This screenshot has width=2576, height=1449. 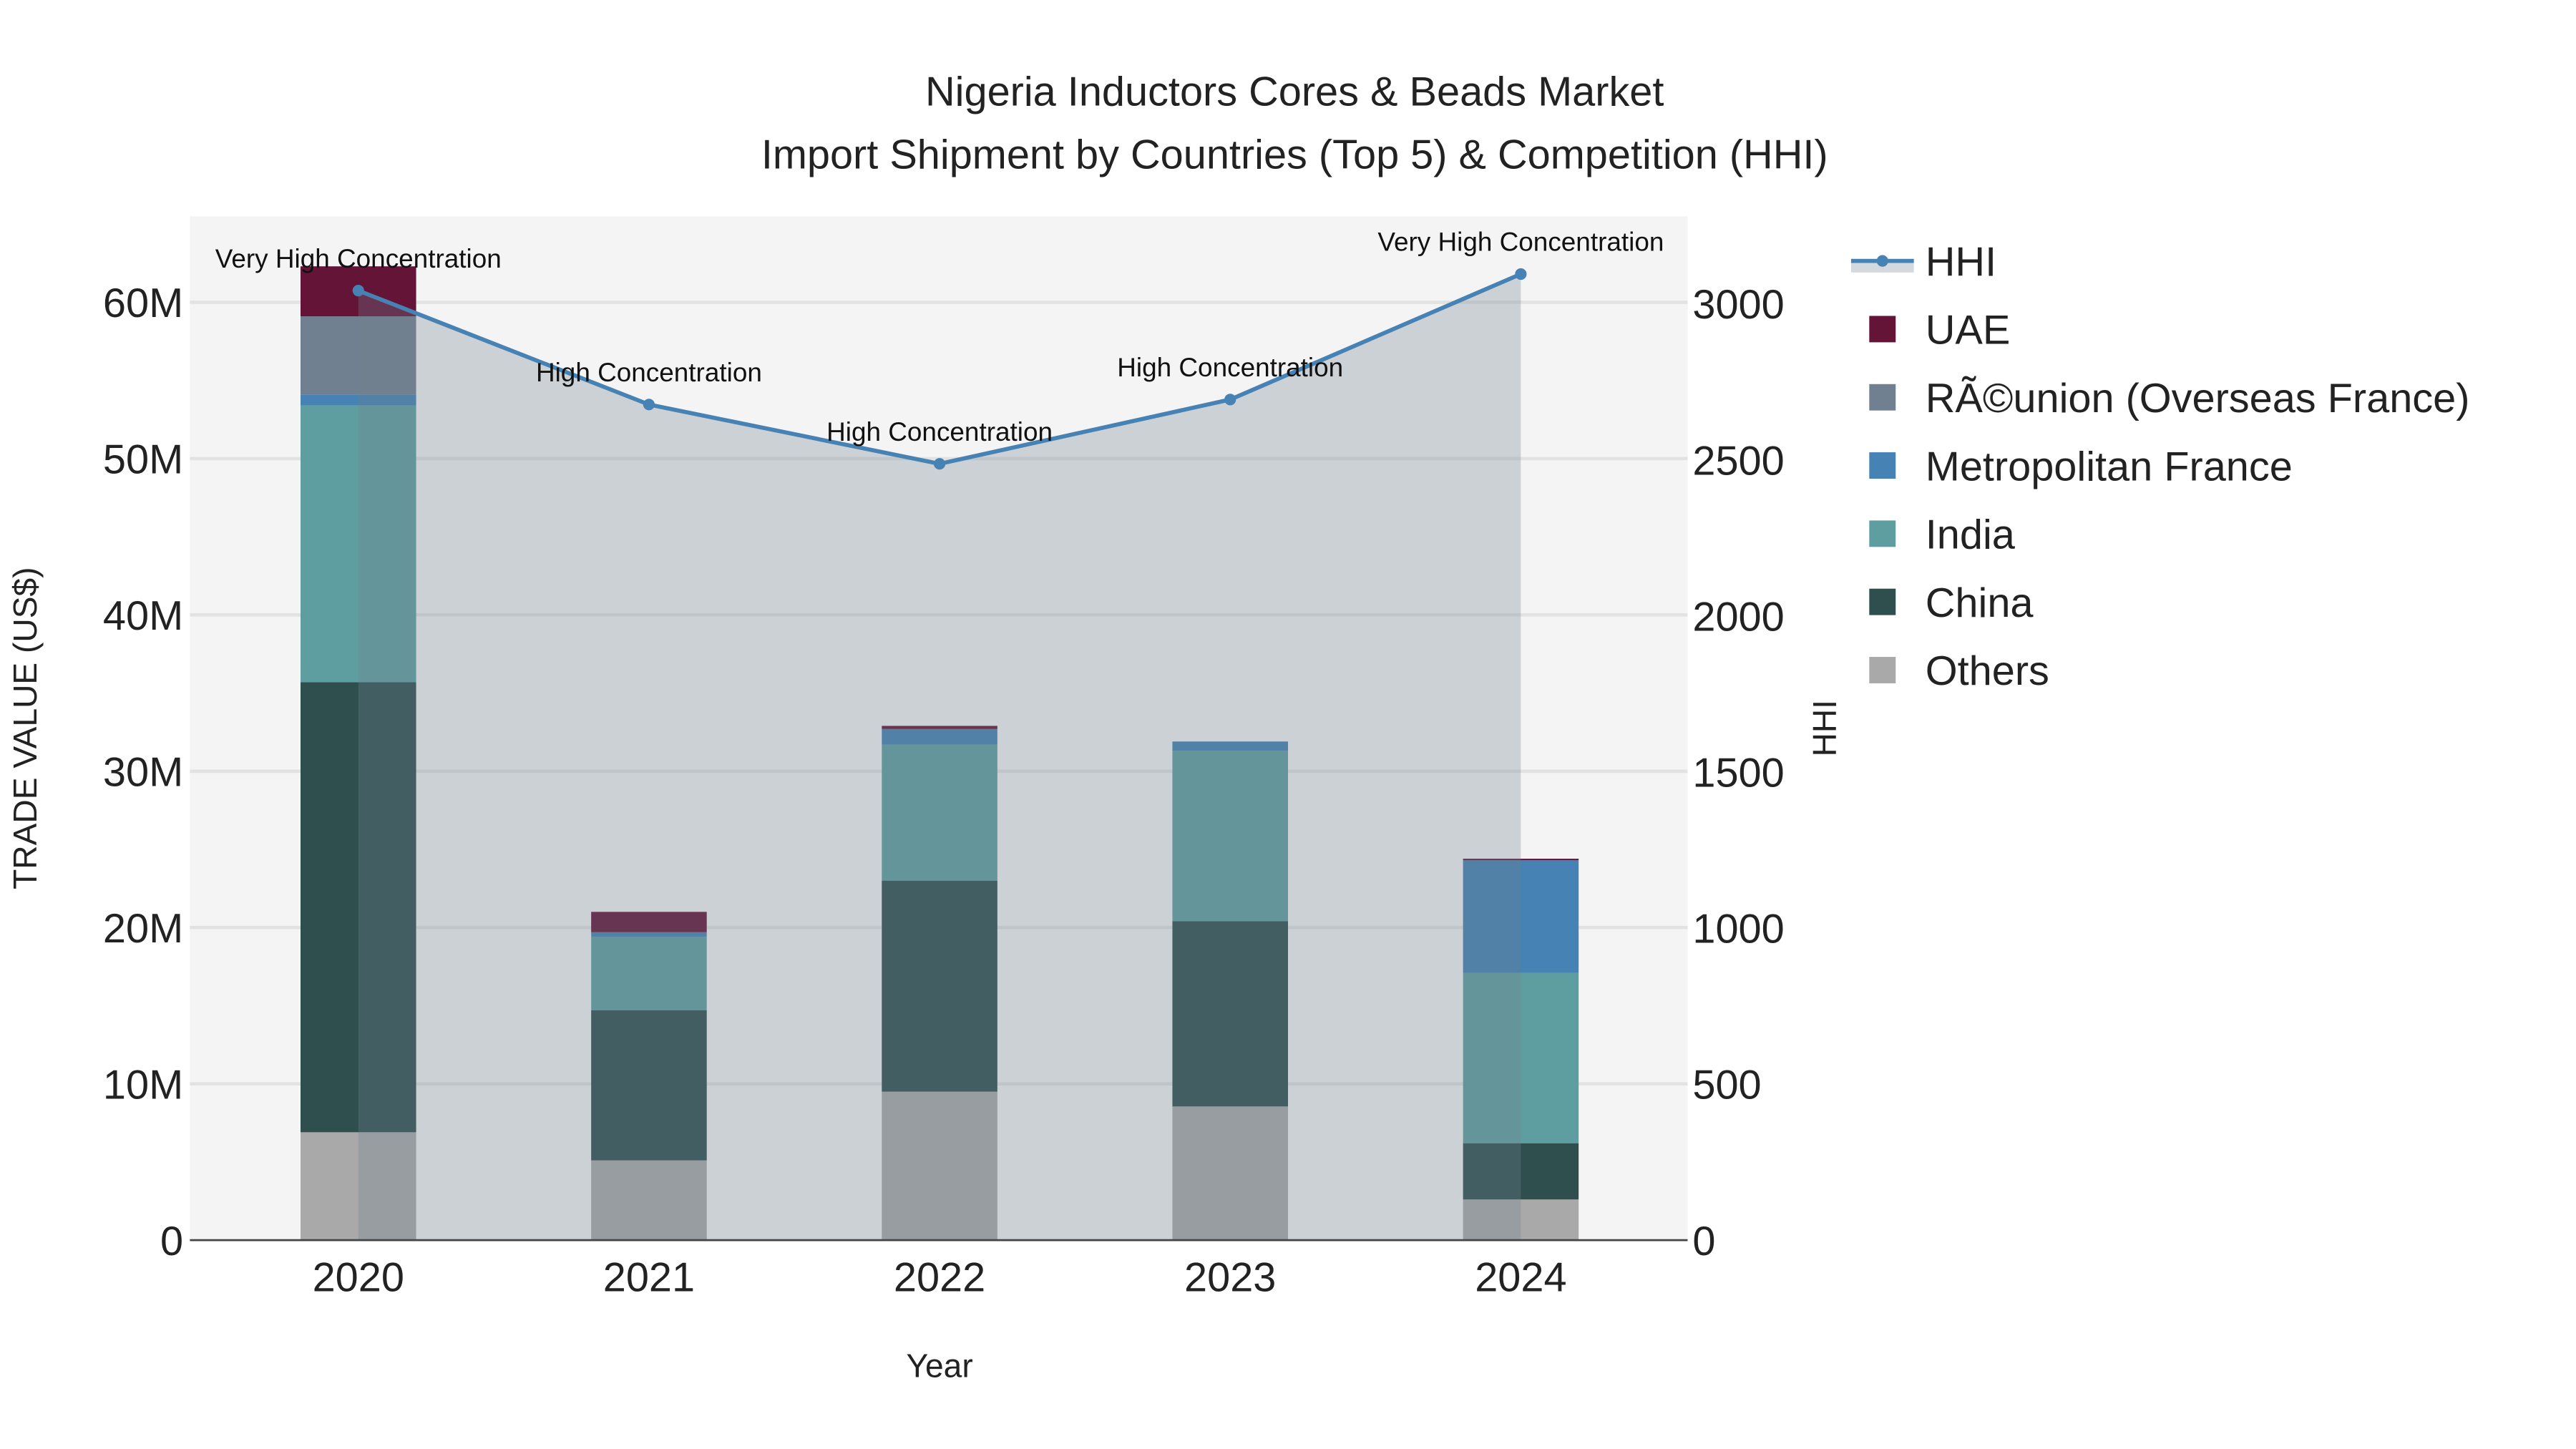 What do you see at coordinates (1294, 92) in the screenshot?
I see `chart-title: Nigeria Inductors Cores & Beads Market` at bounding box center [1294, 92].